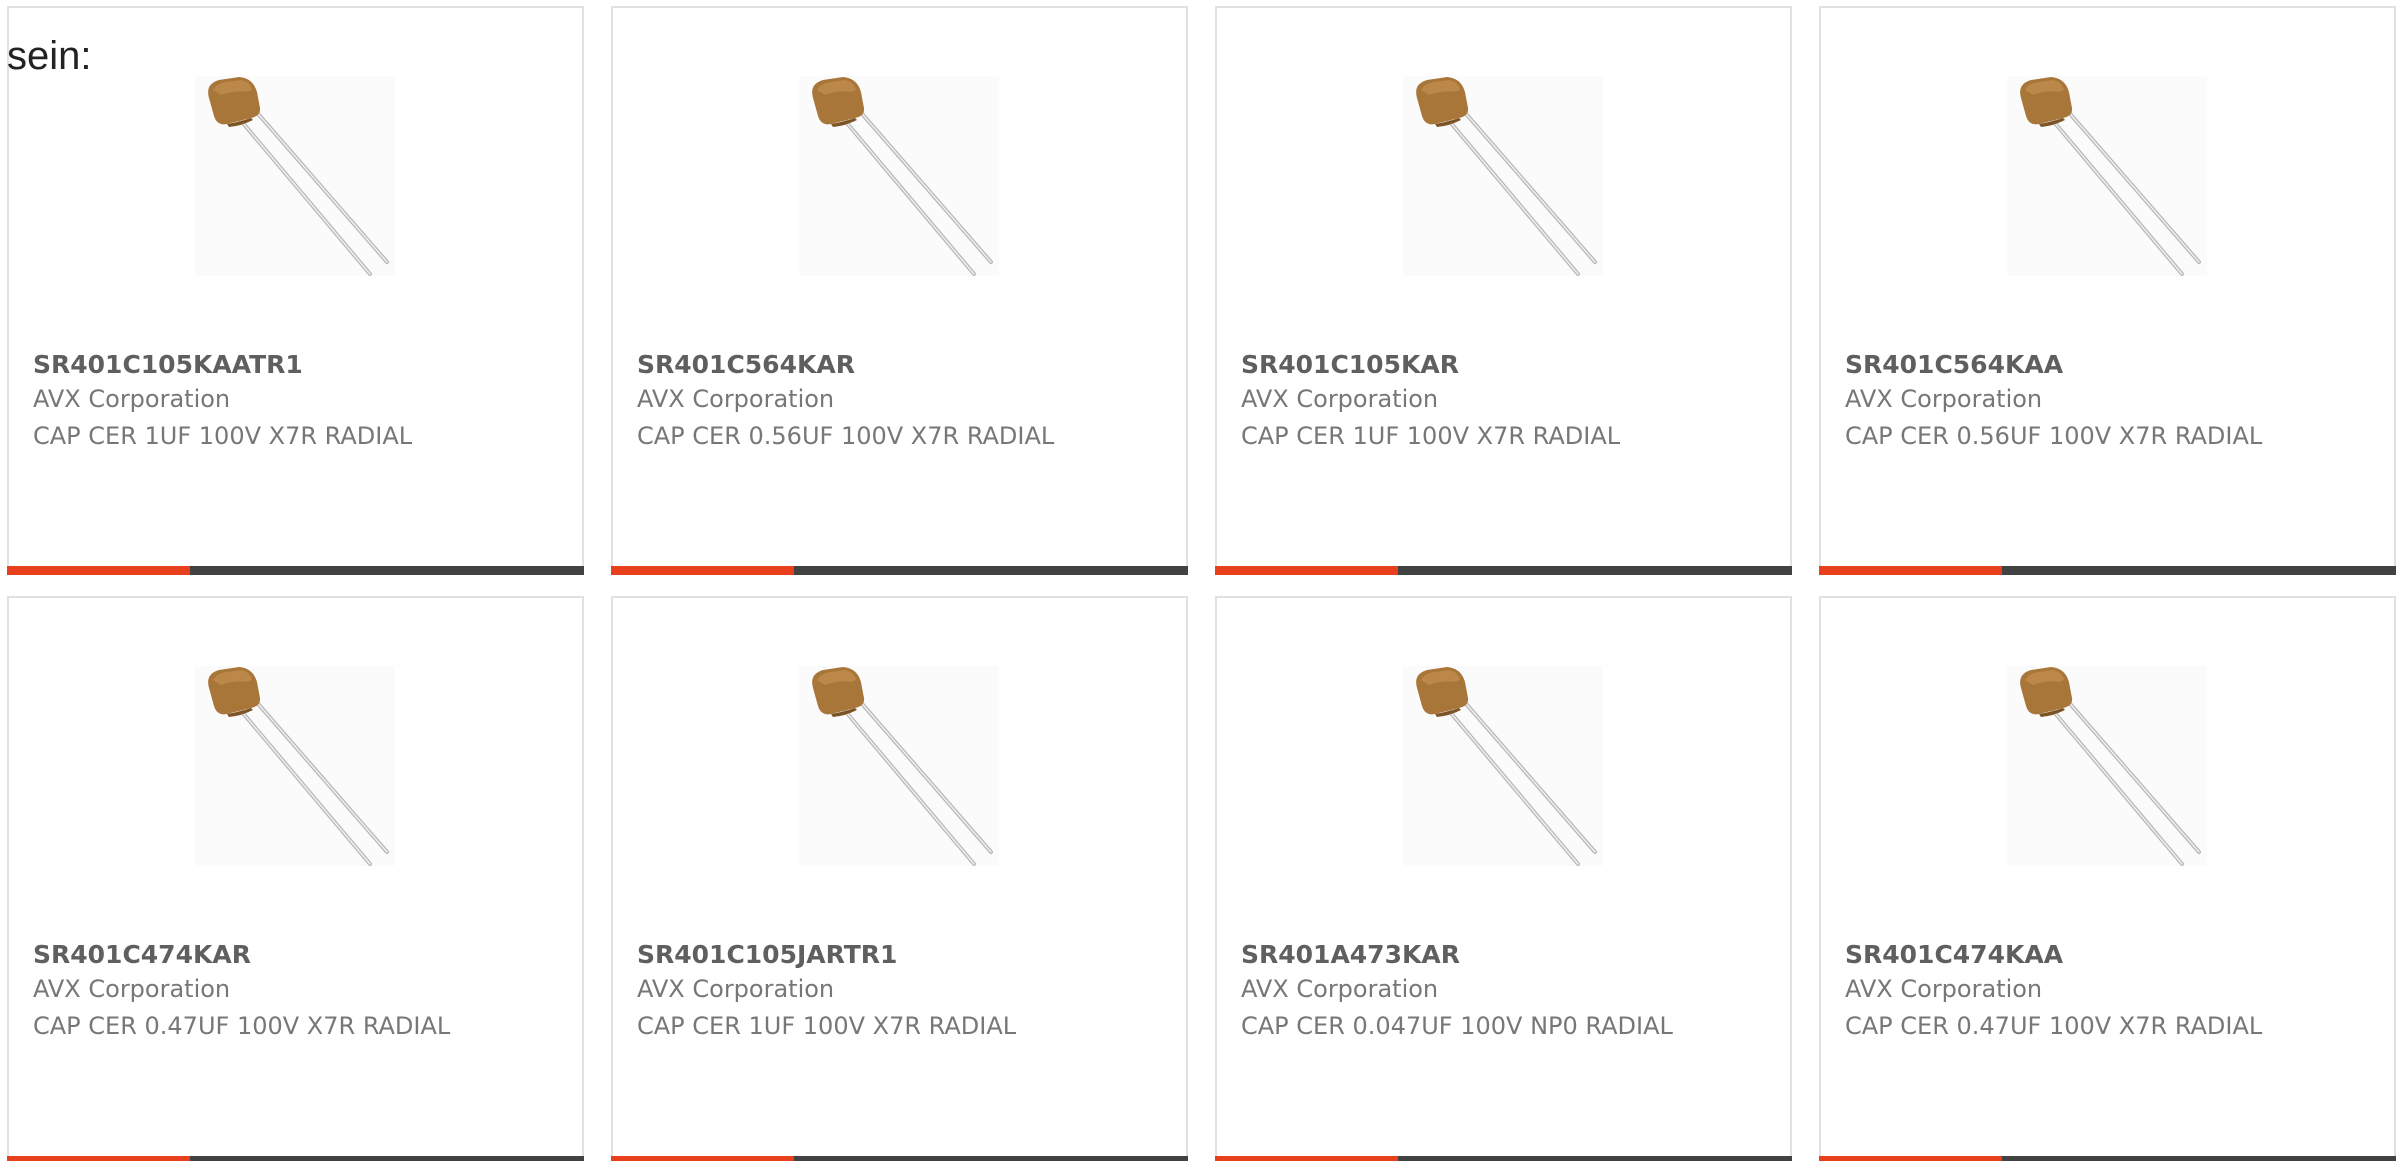 This screenshot has height=1161, width=2400. I want to click on part-number-link: SR401C105KAR, so click(1350, 364).